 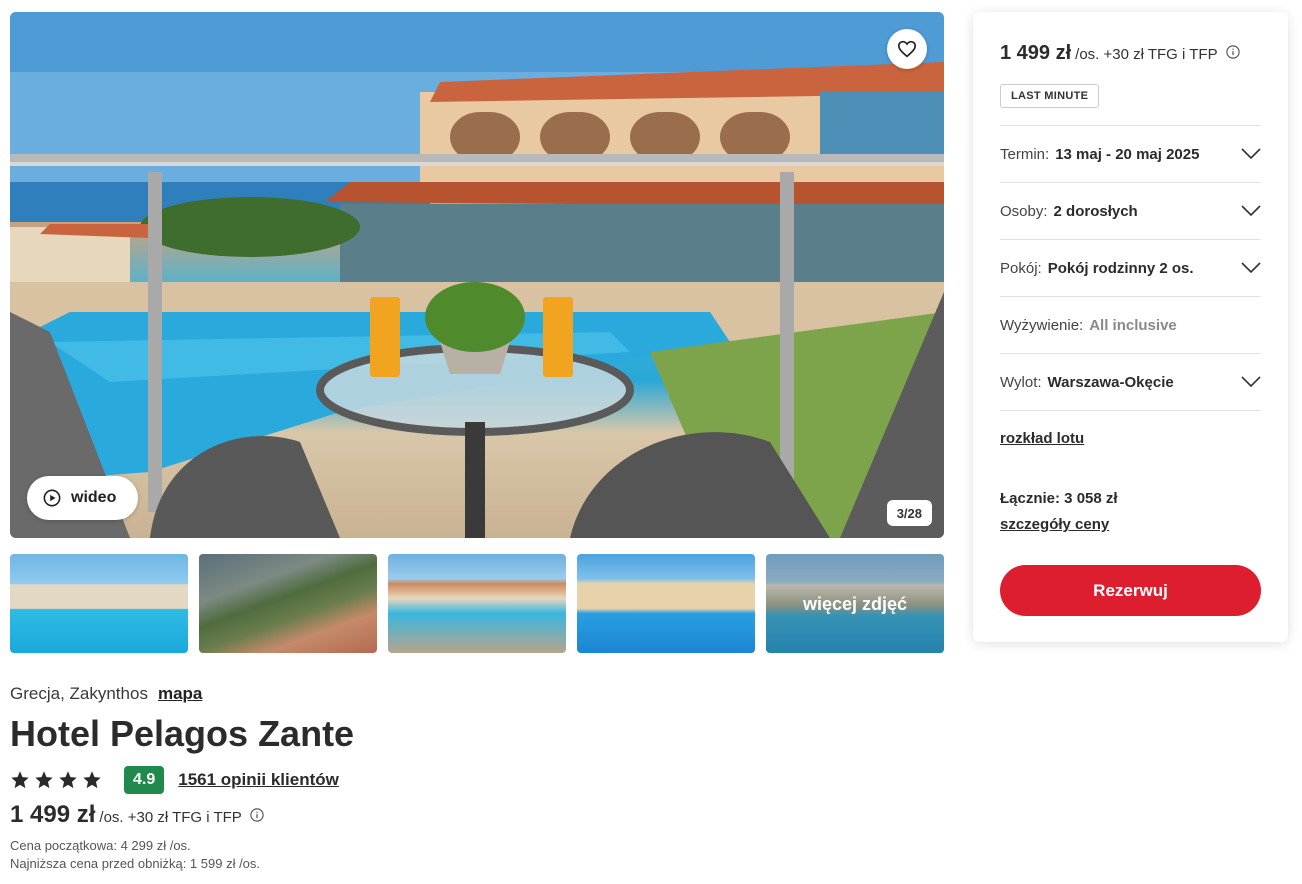 I want to click on play-icon, so click(x=52, y=498).